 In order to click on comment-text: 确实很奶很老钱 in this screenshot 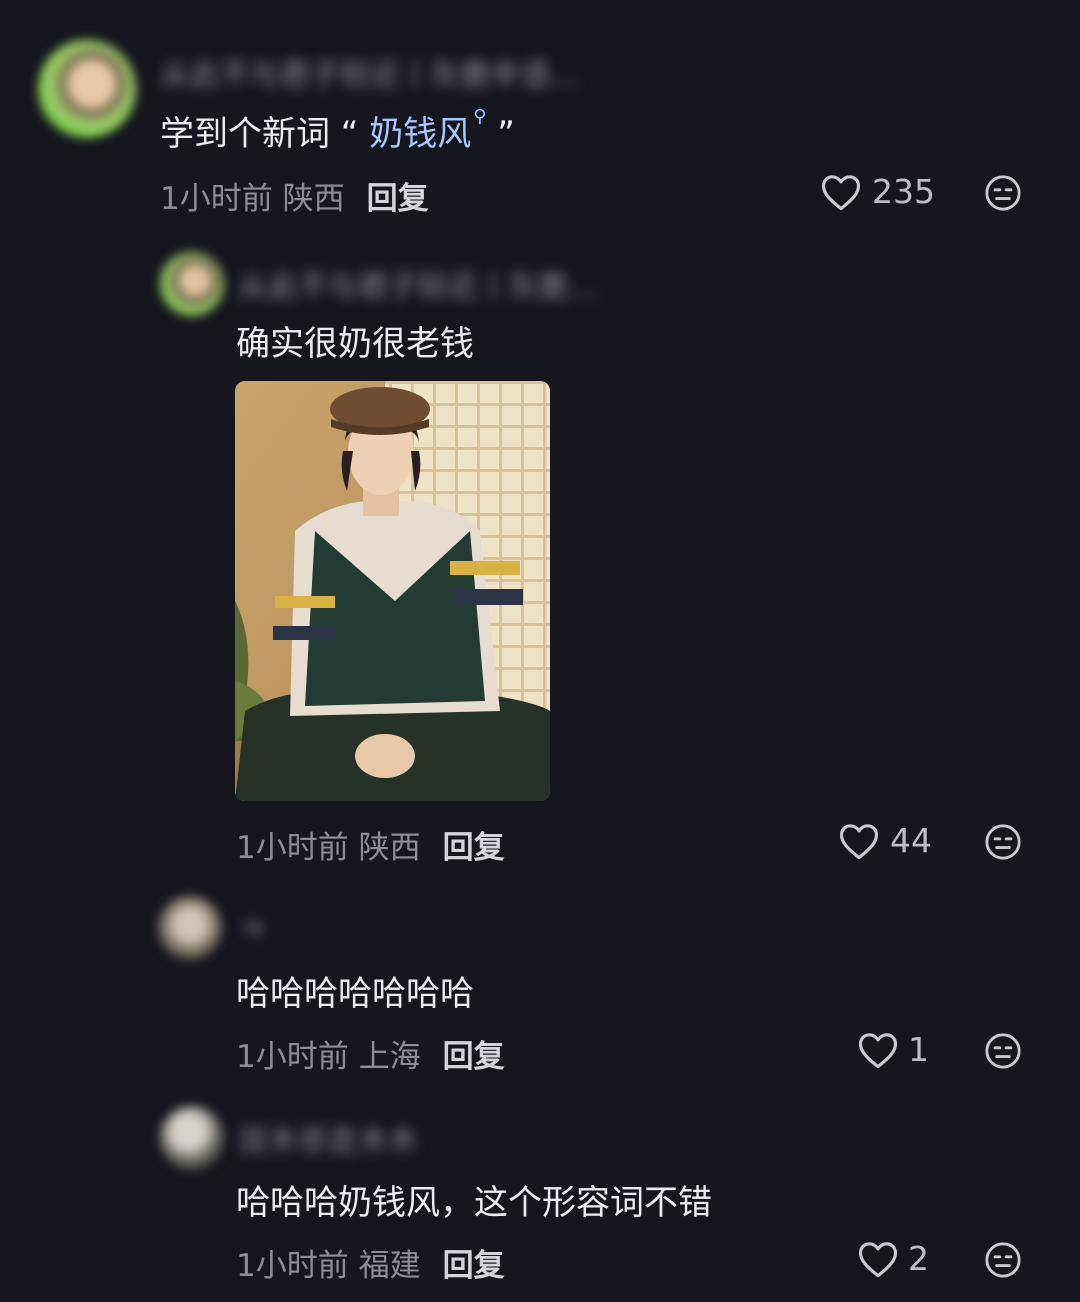, I will do `click(355, 344)`.